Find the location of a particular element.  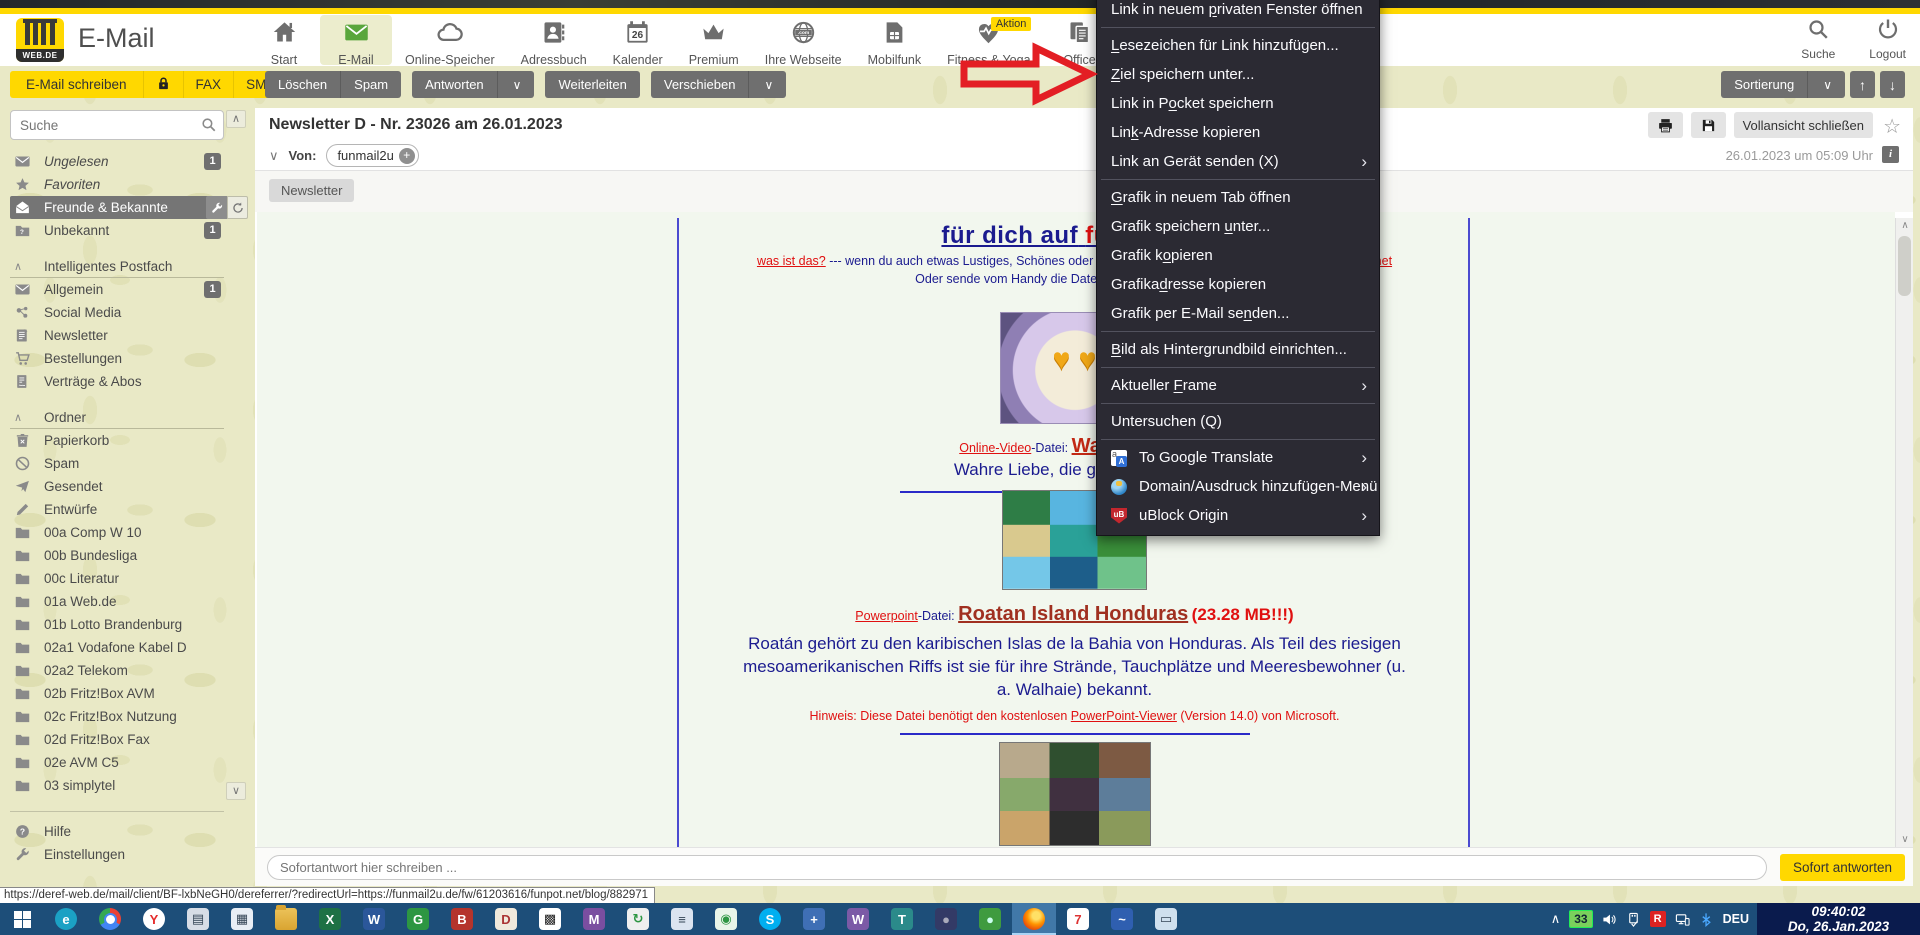

print-button is located at coordinates (1665, 125).